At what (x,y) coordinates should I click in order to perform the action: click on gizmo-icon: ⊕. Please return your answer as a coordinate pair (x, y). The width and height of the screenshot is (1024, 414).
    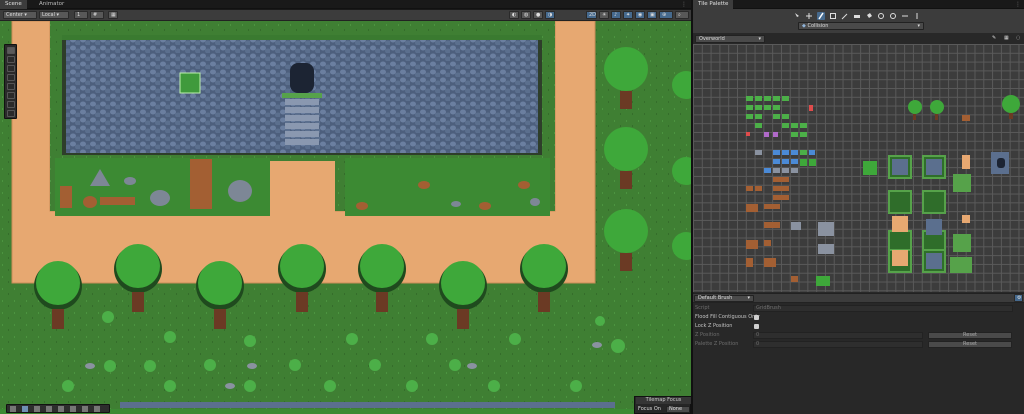
    Looking at the image, I should click on (666, 15).